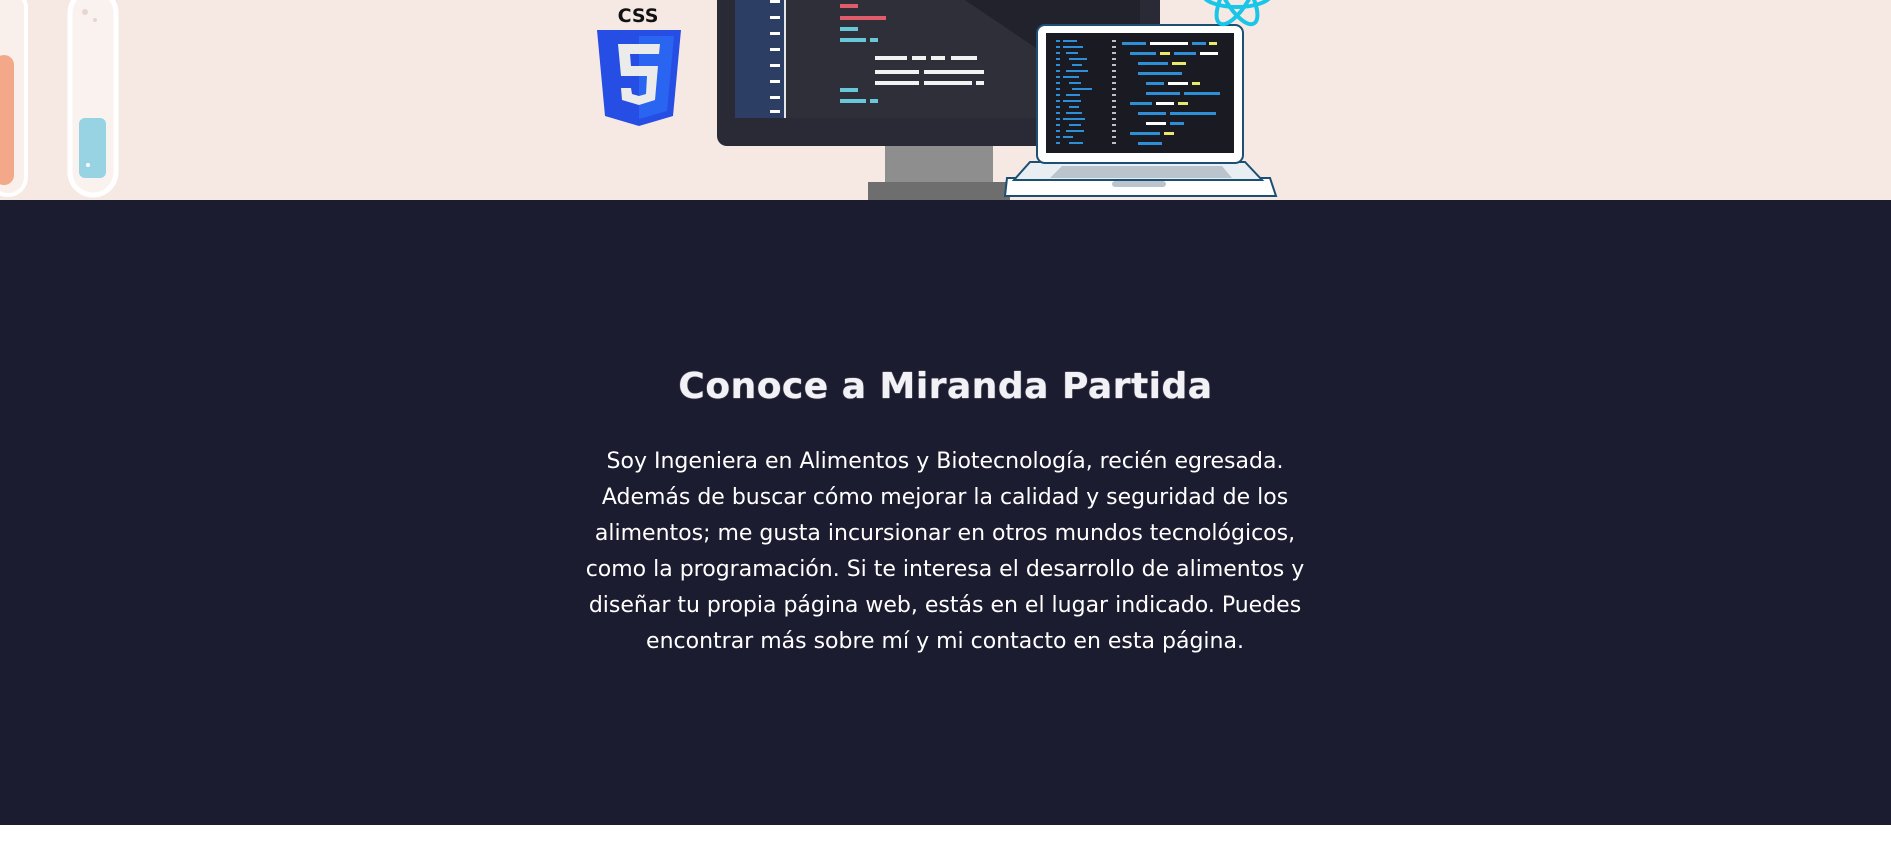 Image resolution: width=1891 pixels, height=867 pixels. What do you see at coordinates (638, 16) in the screenshot?
I see `css-badge-label: CSS` at bounding box center [638, 16].